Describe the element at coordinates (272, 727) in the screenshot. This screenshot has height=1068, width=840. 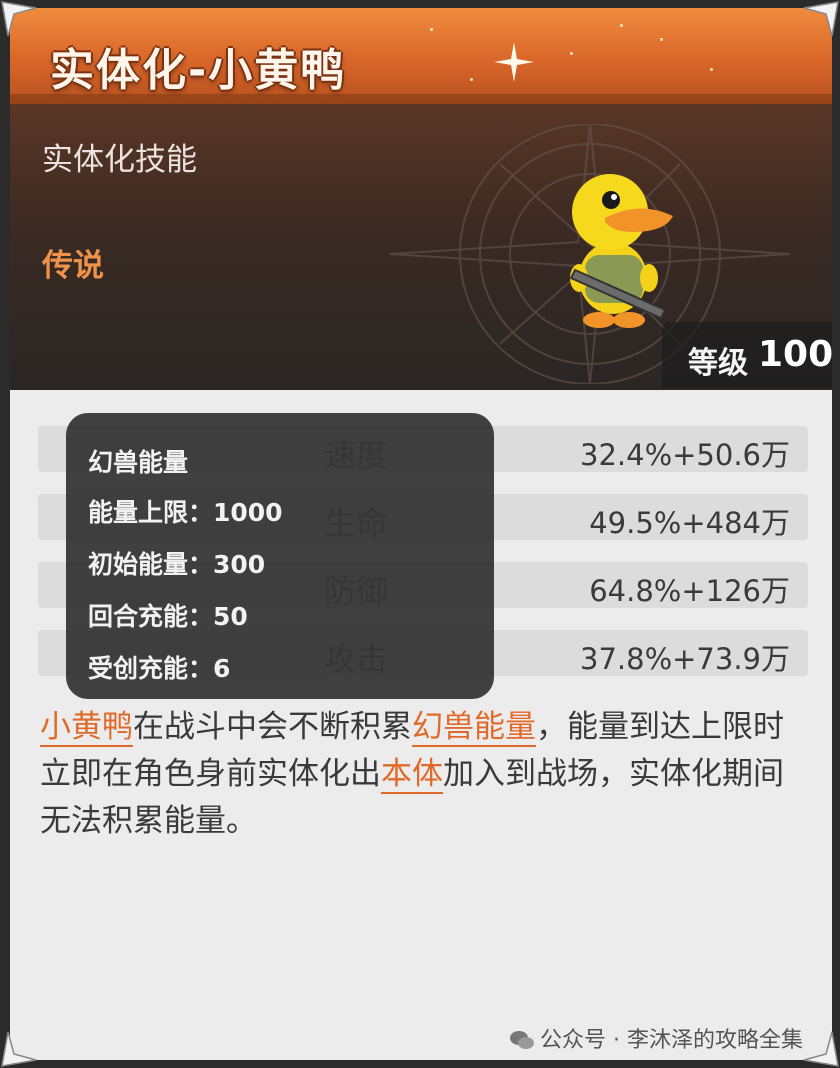
I see `description-text: 在战斗中会不断积累` at that location.